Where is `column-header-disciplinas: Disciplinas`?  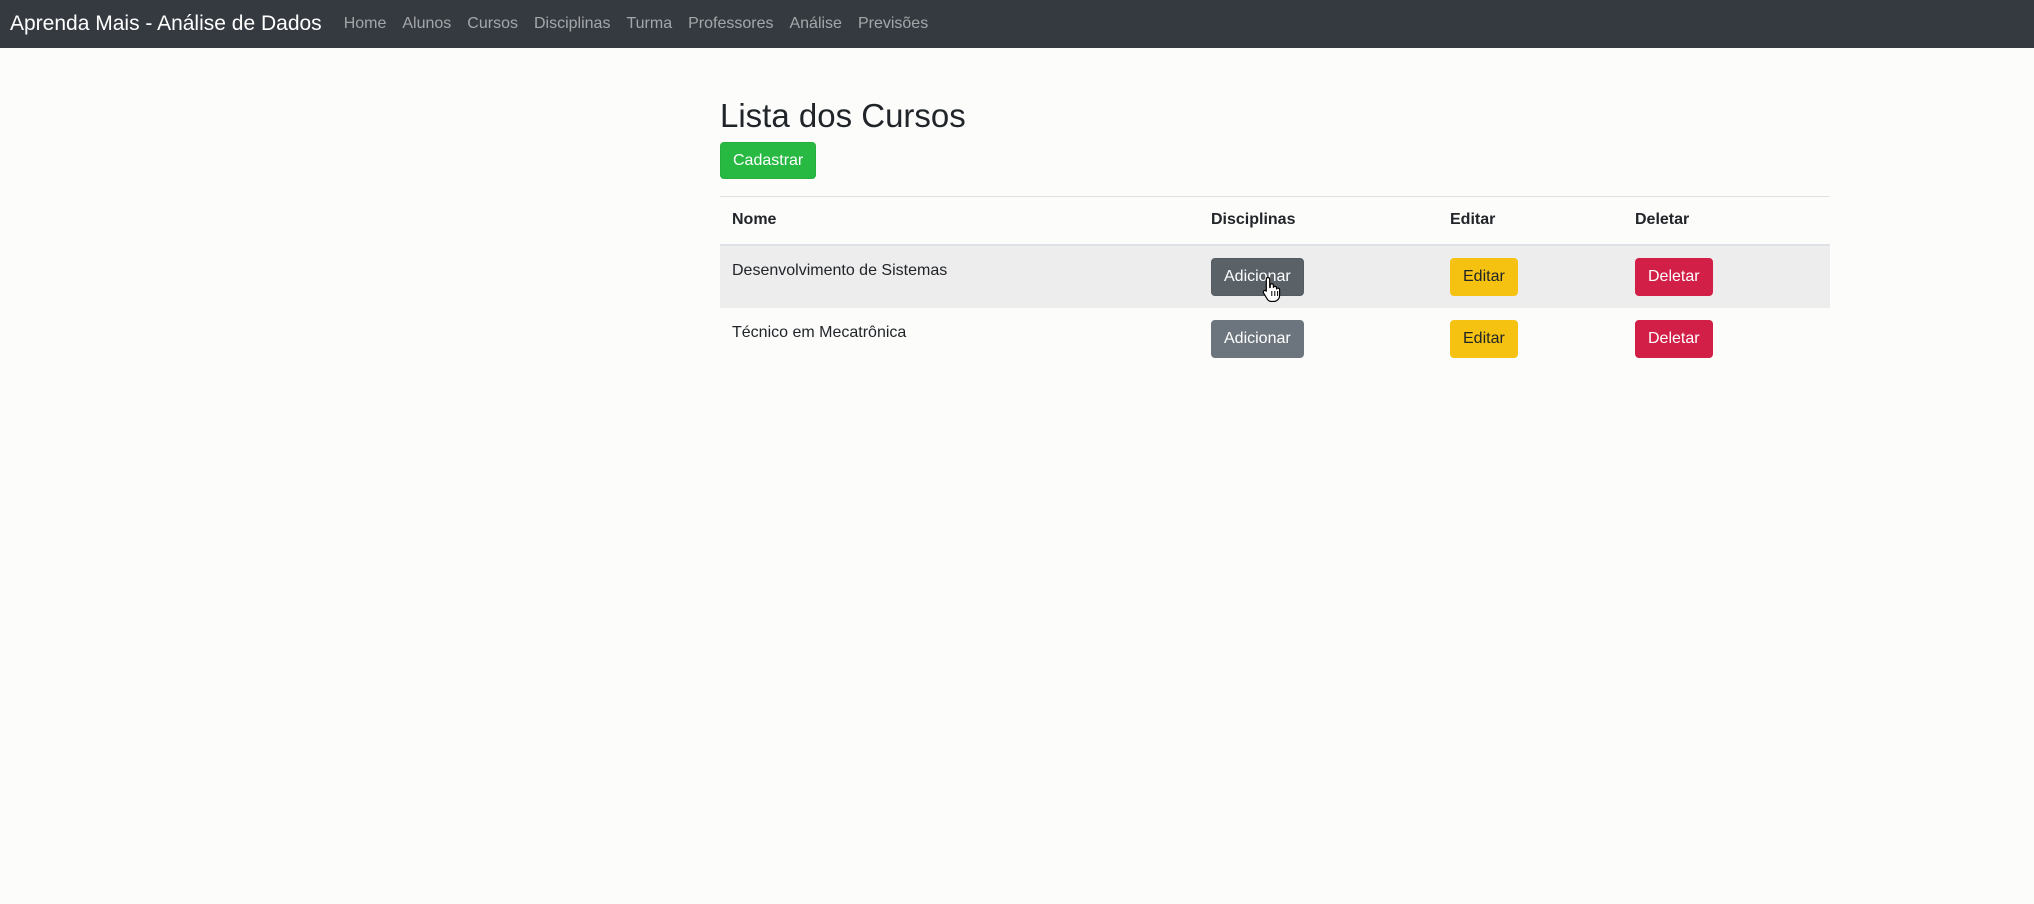
column-header-disciplinas: Disciplinas is located at coordinates (1253, 220).